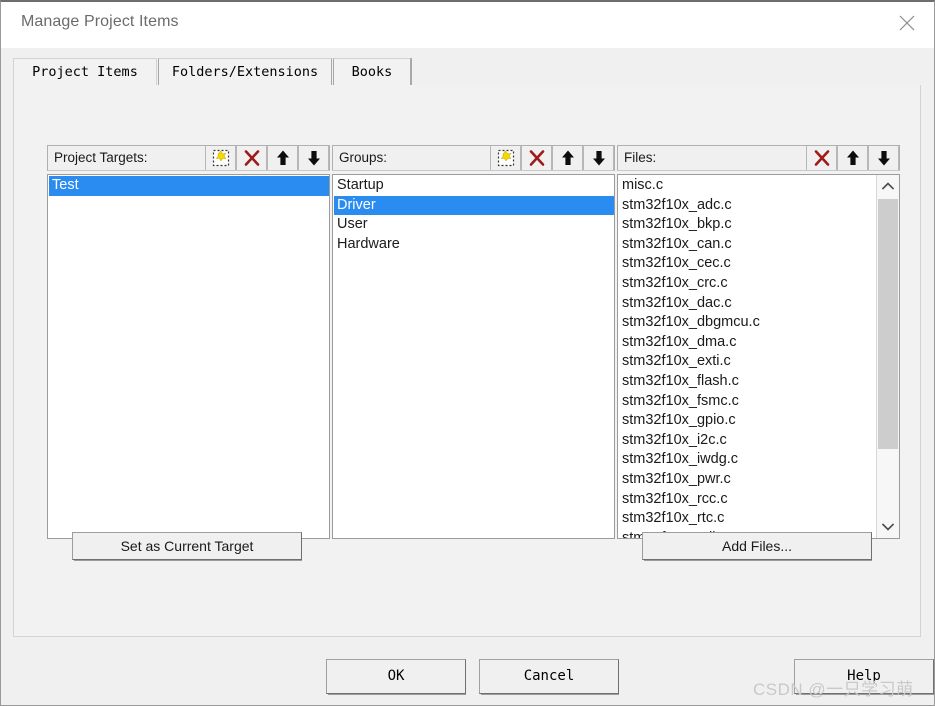 The height and width of the screenshot is (706, 935). Describe the element at coordinates (759, 284) in the screenshot. I see `list-item: stm32f10x_crc.c` at that location.